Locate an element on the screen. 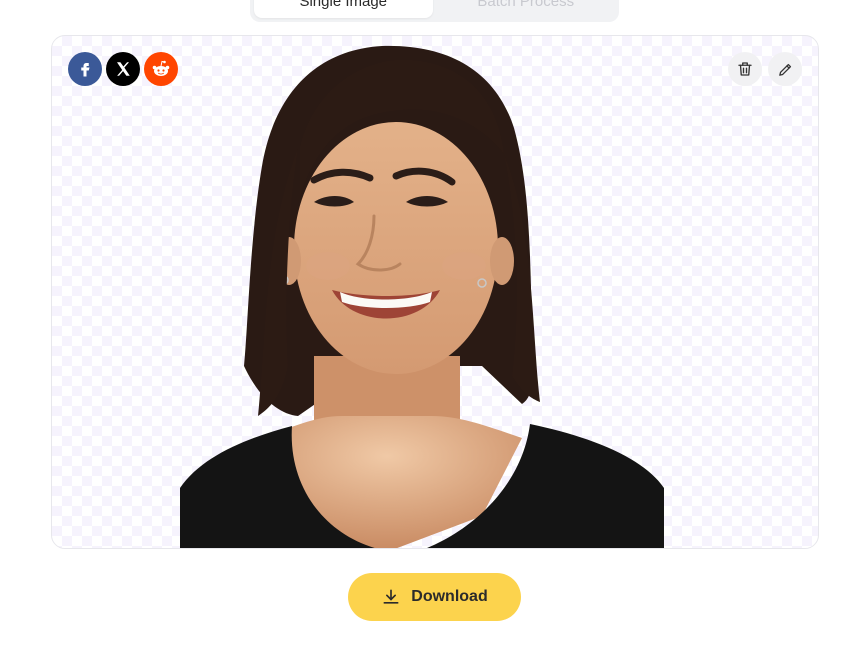 The width and height of the screenshot is (855, 657). image-tools is located at coordinates (765, 69).